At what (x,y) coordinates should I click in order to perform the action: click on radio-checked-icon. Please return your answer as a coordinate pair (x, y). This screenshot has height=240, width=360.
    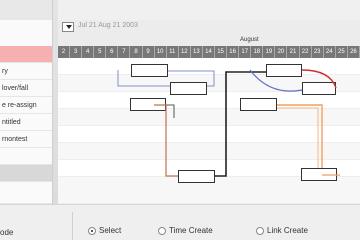
    Looking at the image, I should click on (92, 230).